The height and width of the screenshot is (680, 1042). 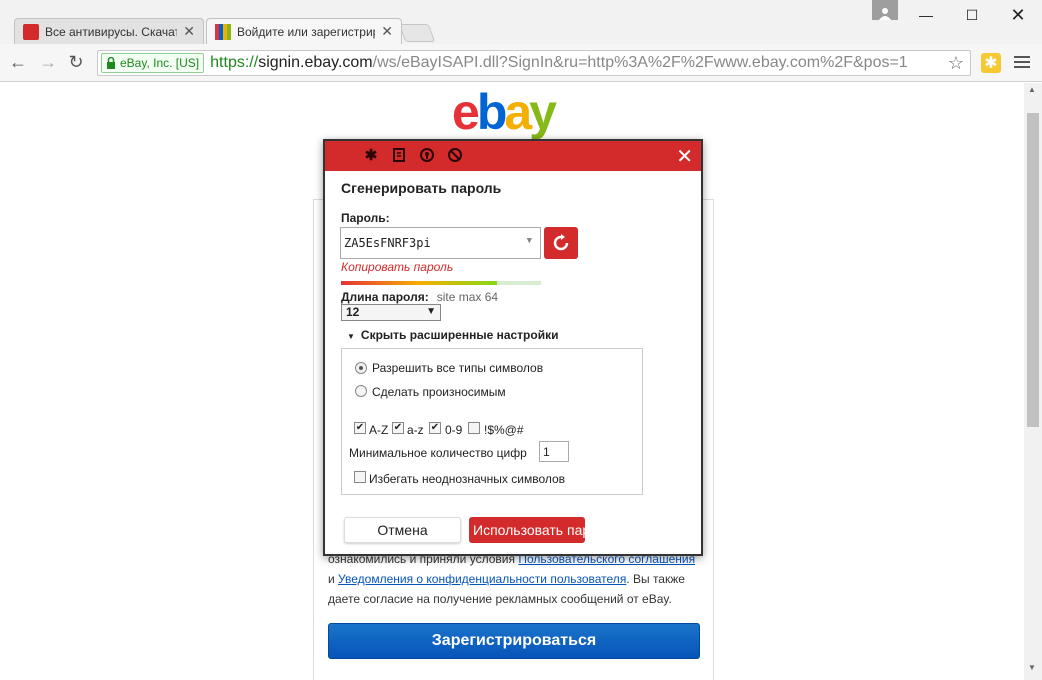 I want to click on length-label: Длина пароля:, so click(x=385, y=297).